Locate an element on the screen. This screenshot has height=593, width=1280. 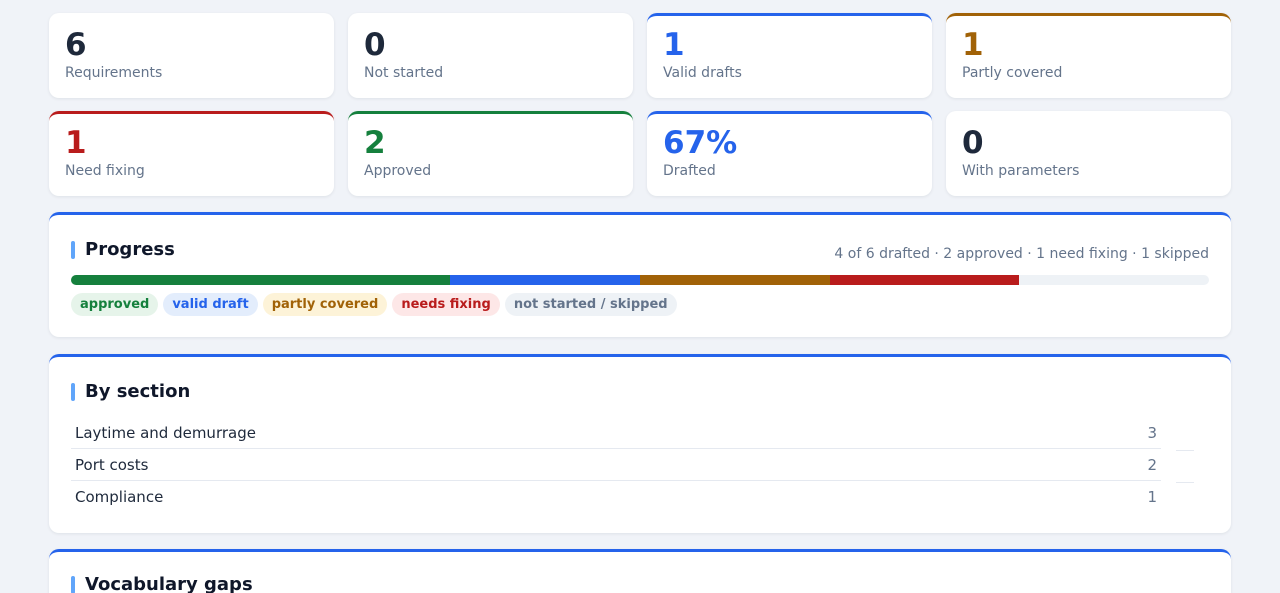
stat-label: Partly covered is located at coordinates (1012, 73).